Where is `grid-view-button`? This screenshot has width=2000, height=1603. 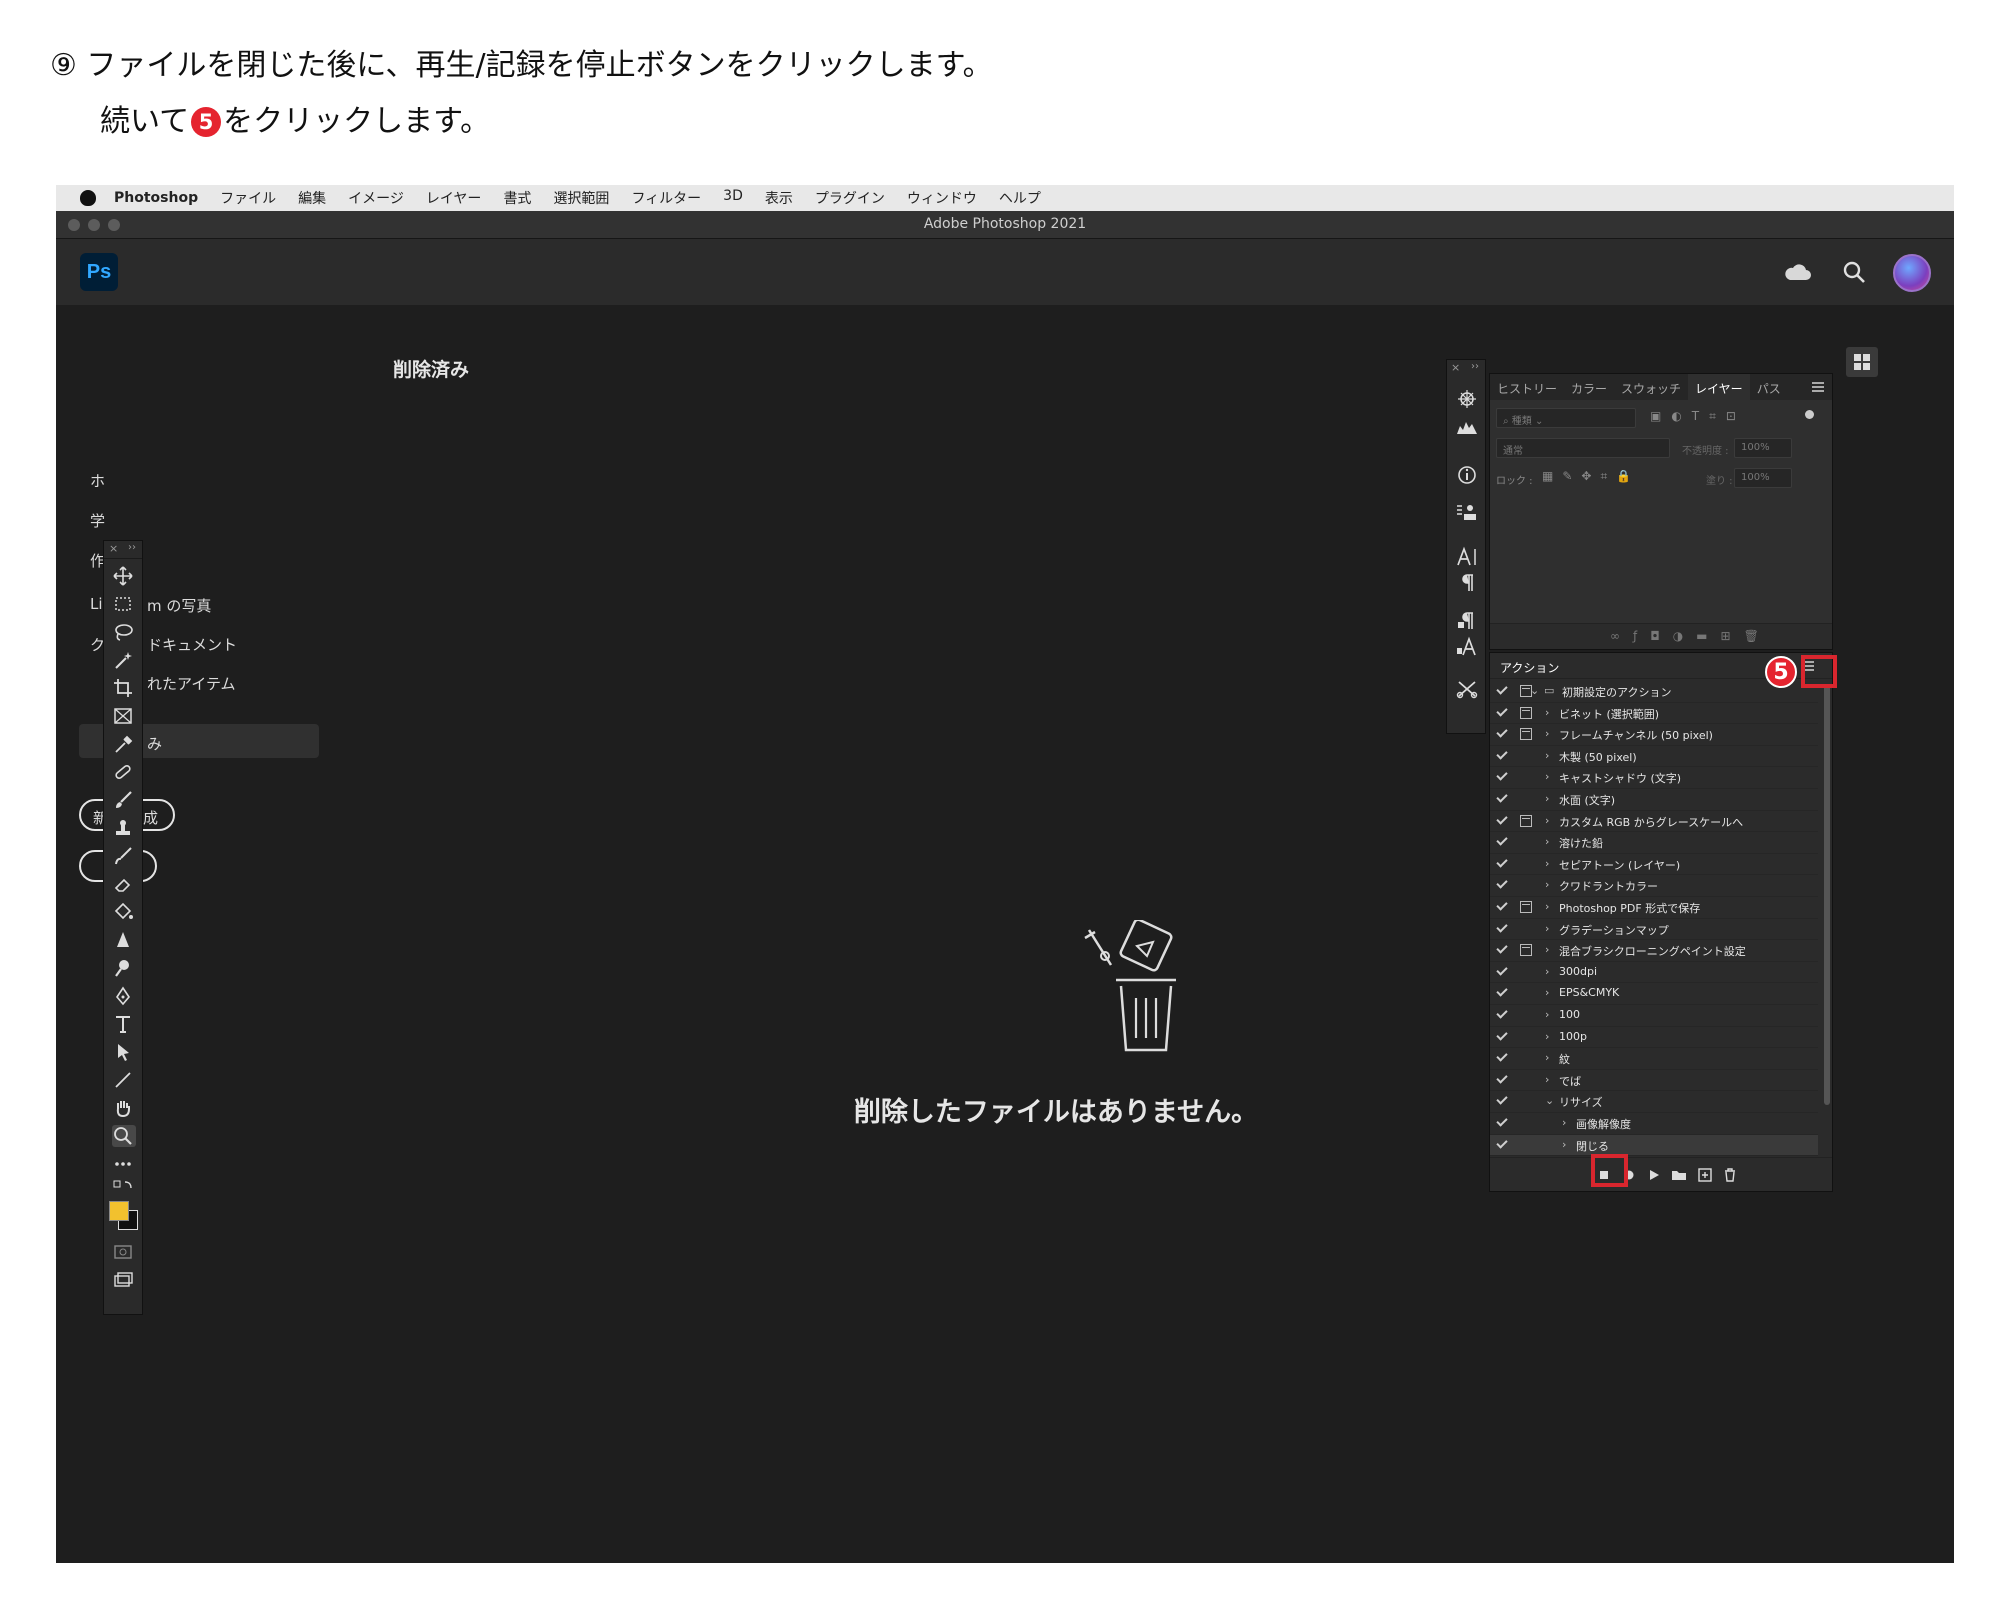
grid-view-button is located at coordinates (1862, 362).